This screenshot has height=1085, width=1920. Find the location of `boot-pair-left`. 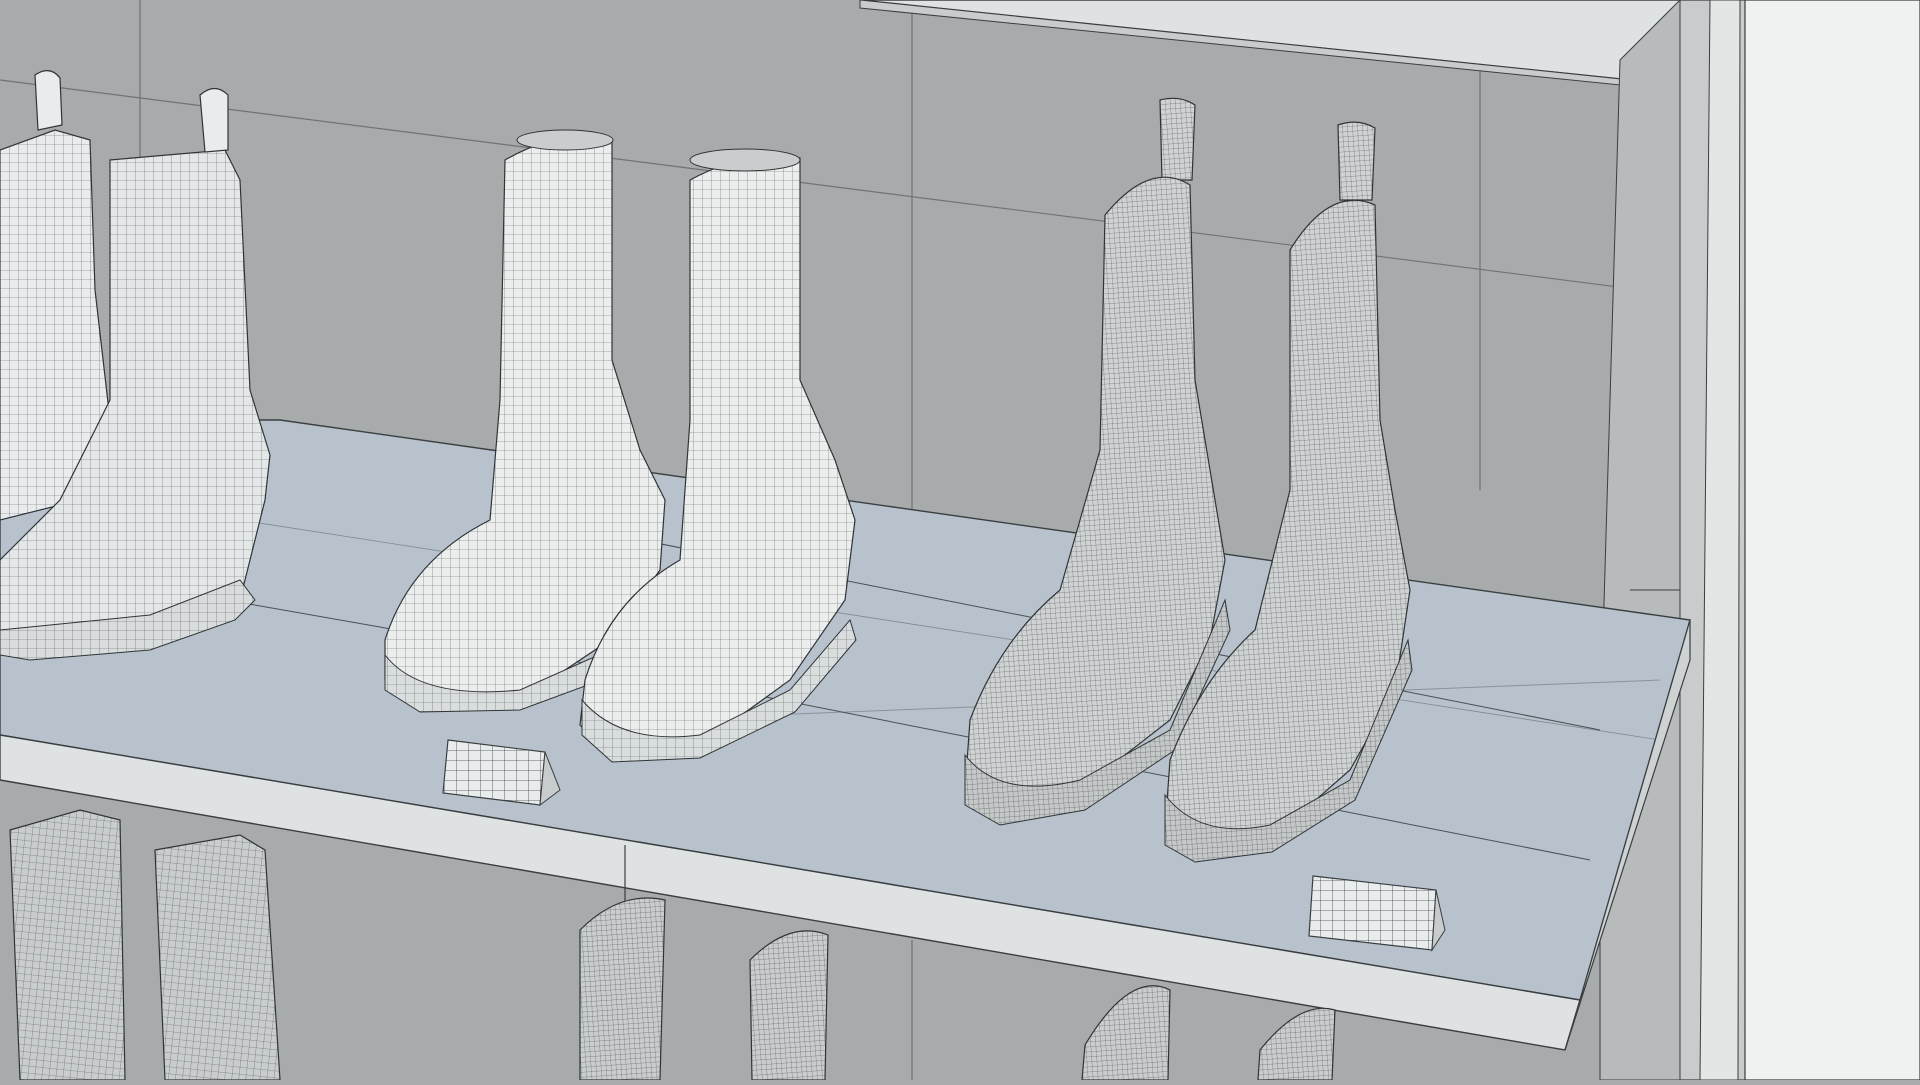

boot-pair-left is located at coordinates (135, 365).